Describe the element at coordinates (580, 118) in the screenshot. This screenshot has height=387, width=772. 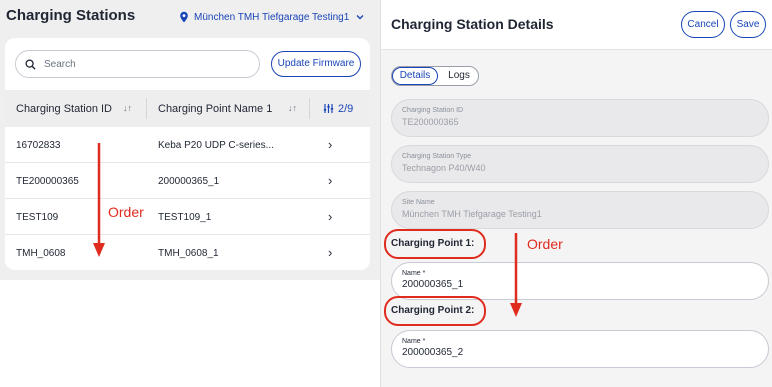
I see `station-id-field: Charging Station ID TE200000365` at that location.